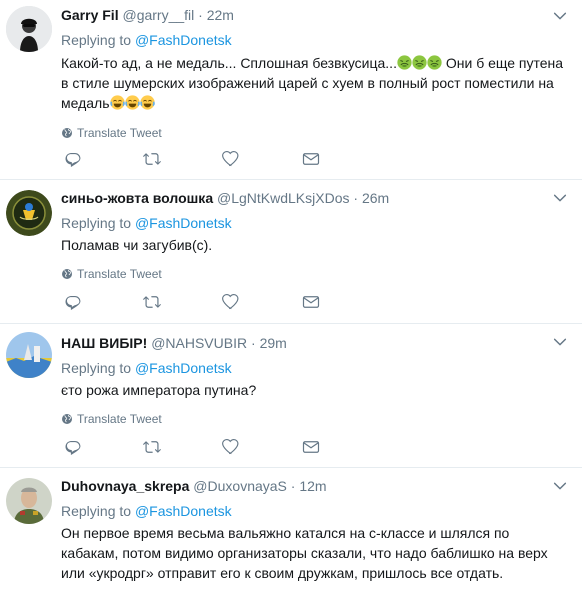 The image size is (582, 589). What do you see at coordinates (137, 198) in the screenshot?
I see `author-name: синьо-жовта волошка` at bounding box center [137, 198].